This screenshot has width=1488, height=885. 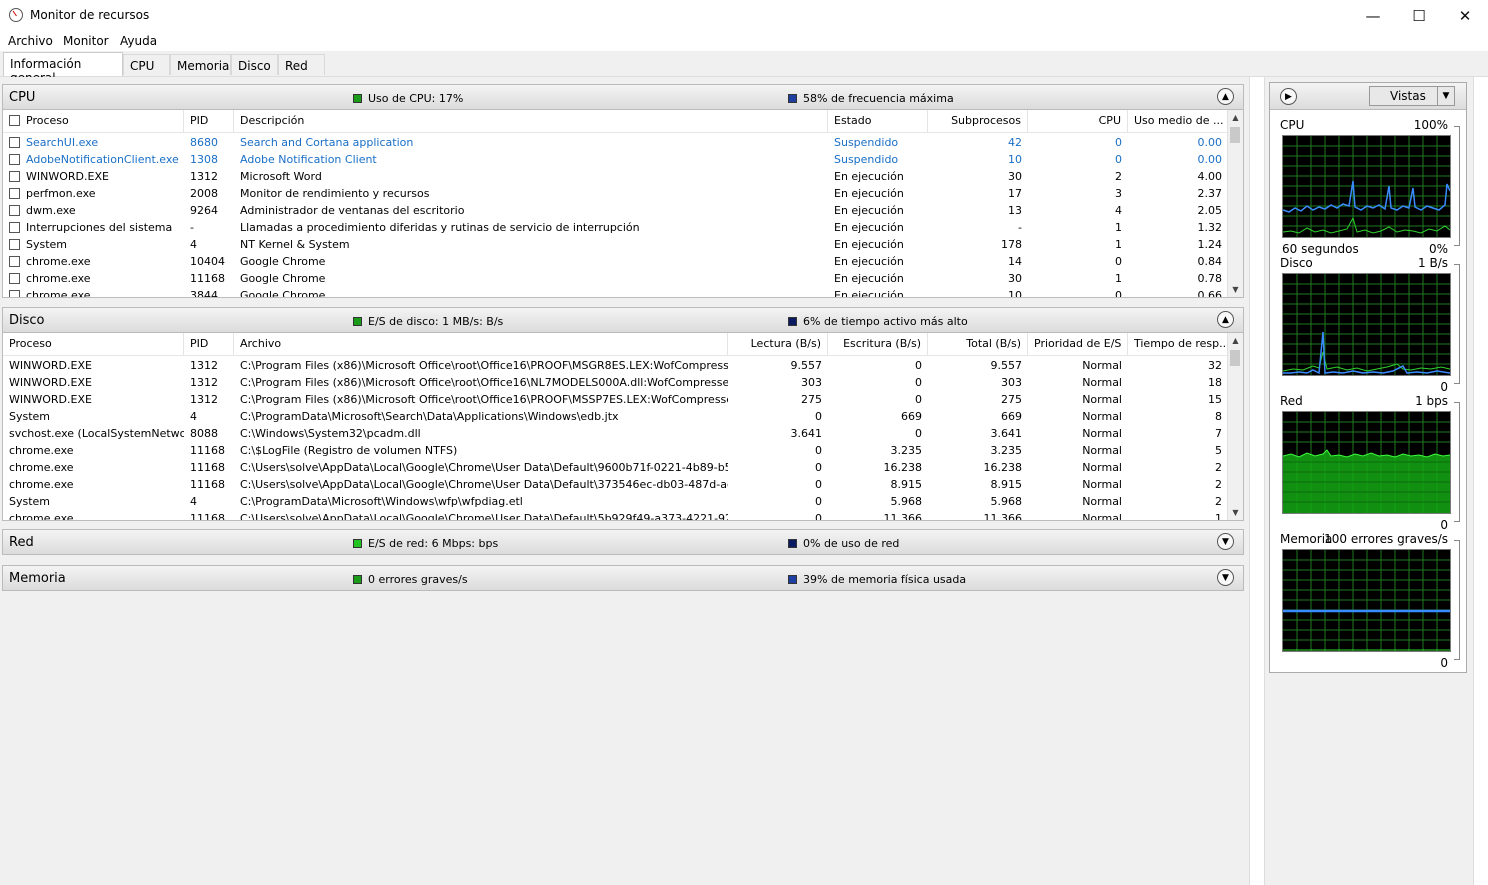 What do you see at coordinates (481, 344) in the screenshot?
I see `col-archivo: Archivo` at bounding box center [481, 344].